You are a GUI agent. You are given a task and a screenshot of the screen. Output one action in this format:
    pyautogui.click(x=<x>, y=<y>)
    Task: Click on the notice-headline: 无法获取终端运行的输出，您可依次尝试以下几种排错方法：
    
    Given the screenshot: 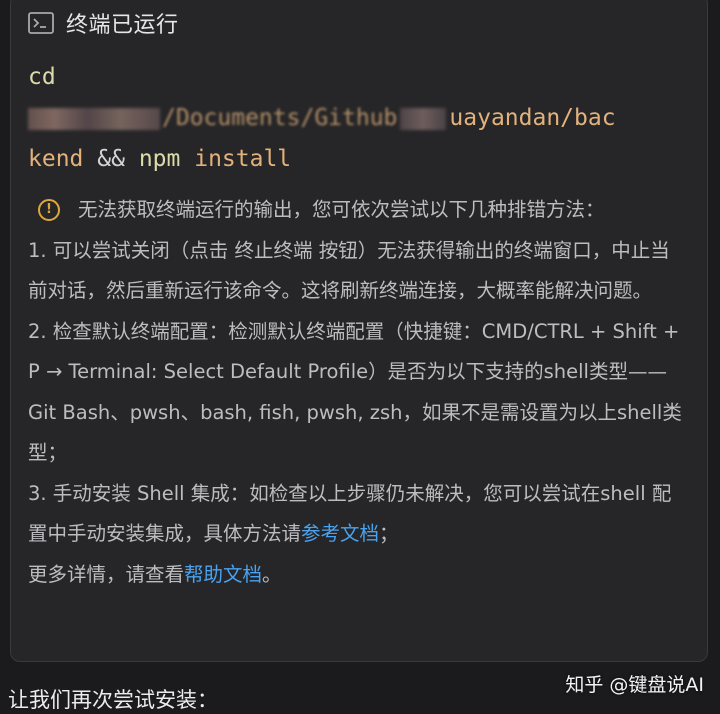 What is the action you would take?
    pyautogui.click(x=341, y=209)
    